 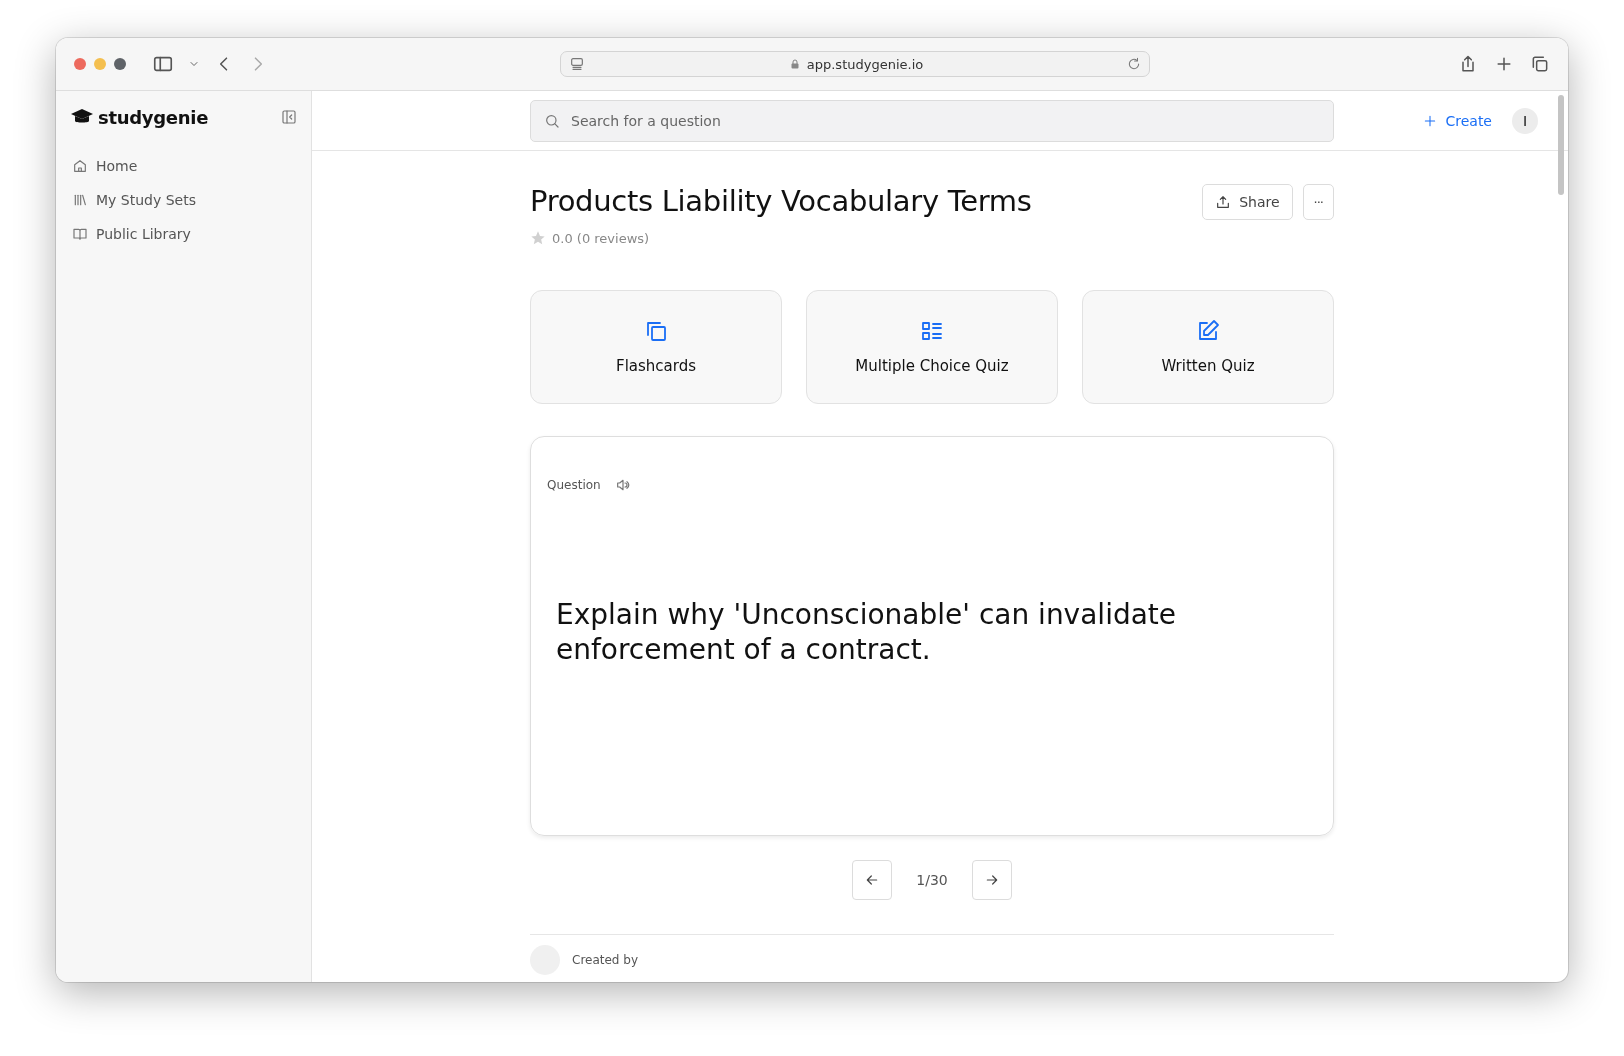 What do you see at coordinates (289, 117) in the screenshot?
I see `collapse-sidebar-icon` at bounding box center [289, 117].